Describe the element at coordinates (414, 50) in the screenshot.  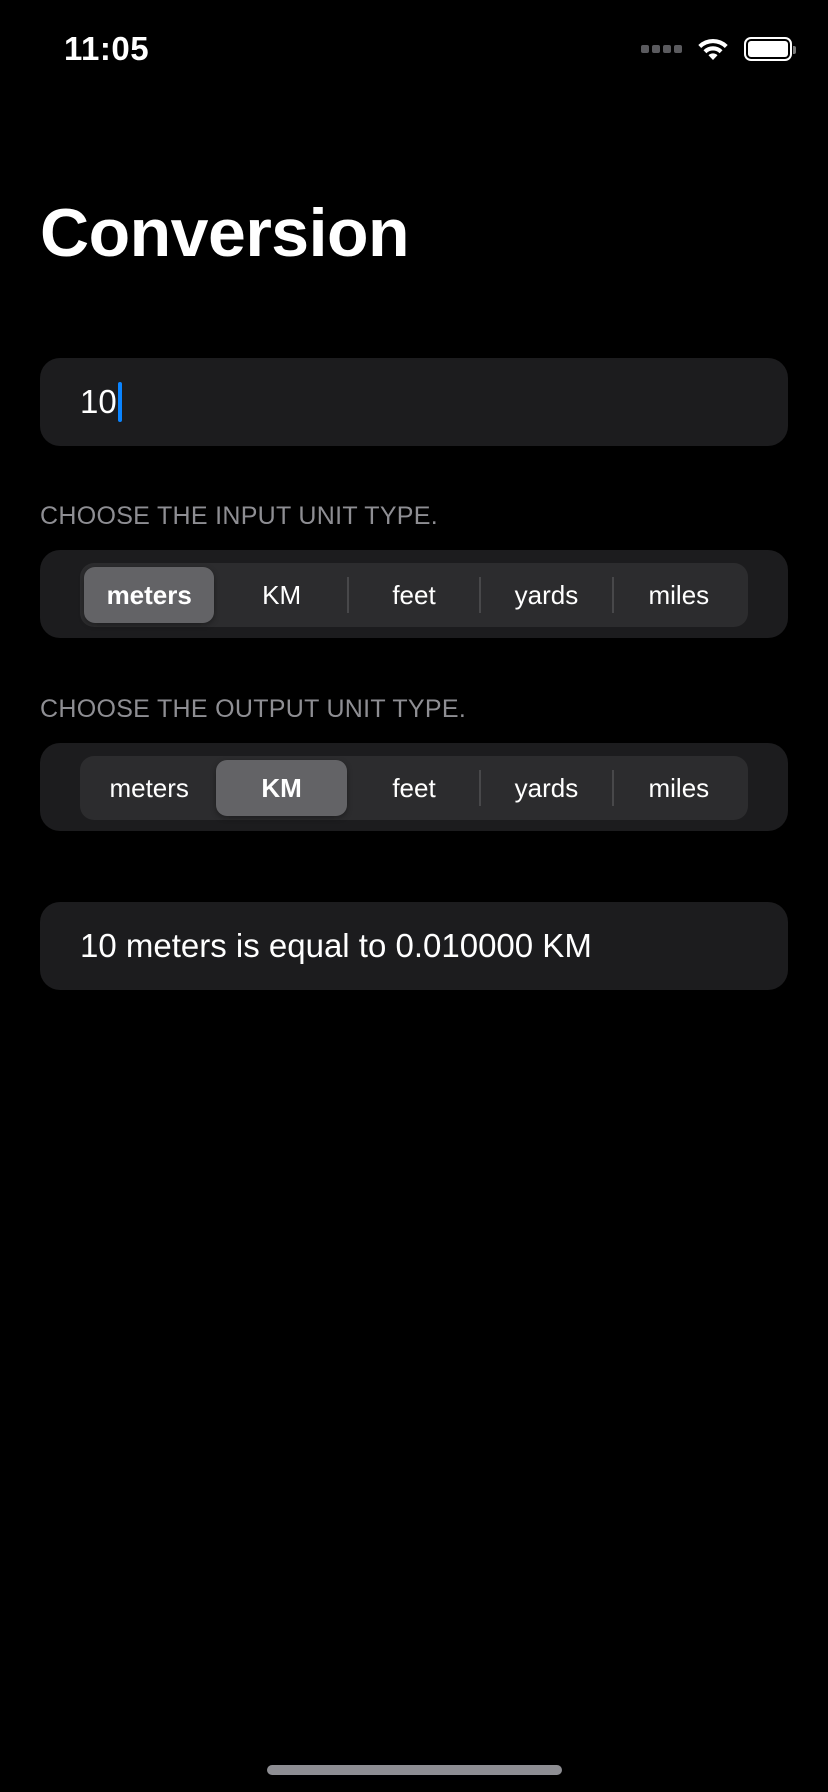
I see `status-bar: 11:05` at that location.